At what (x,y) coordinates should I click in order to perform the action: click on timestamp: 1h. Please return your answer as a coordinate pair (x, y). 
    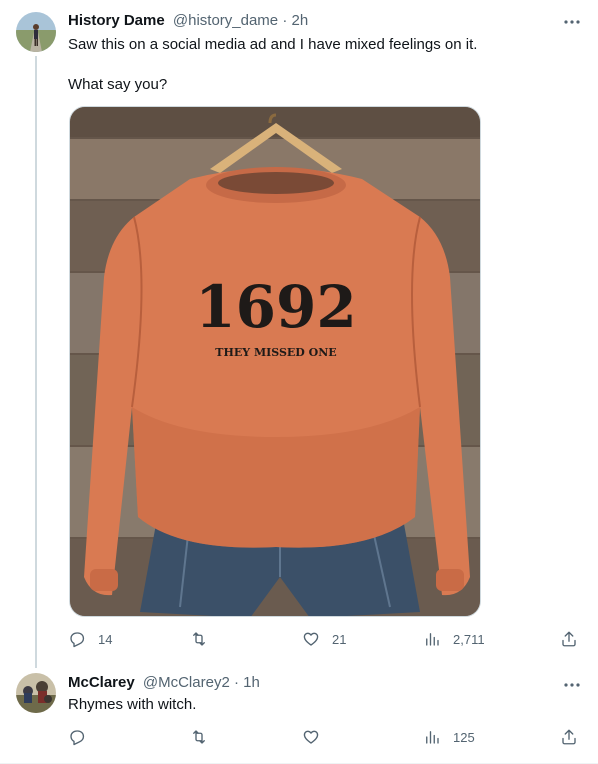
    Looking at the image, I should click on (251, 682).